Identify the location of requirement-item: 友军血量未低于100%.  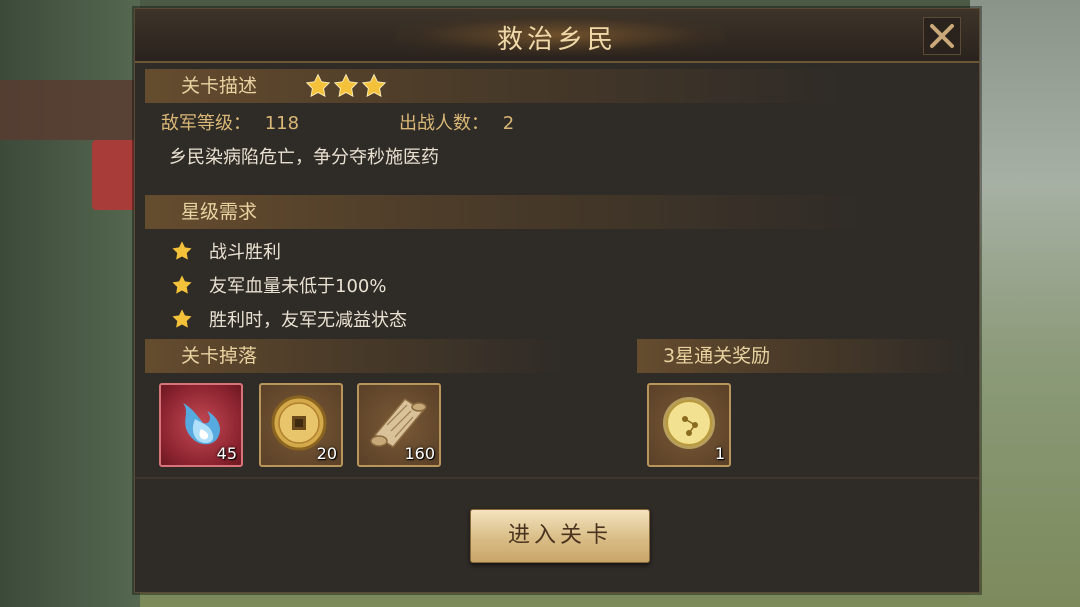
(278, 285).